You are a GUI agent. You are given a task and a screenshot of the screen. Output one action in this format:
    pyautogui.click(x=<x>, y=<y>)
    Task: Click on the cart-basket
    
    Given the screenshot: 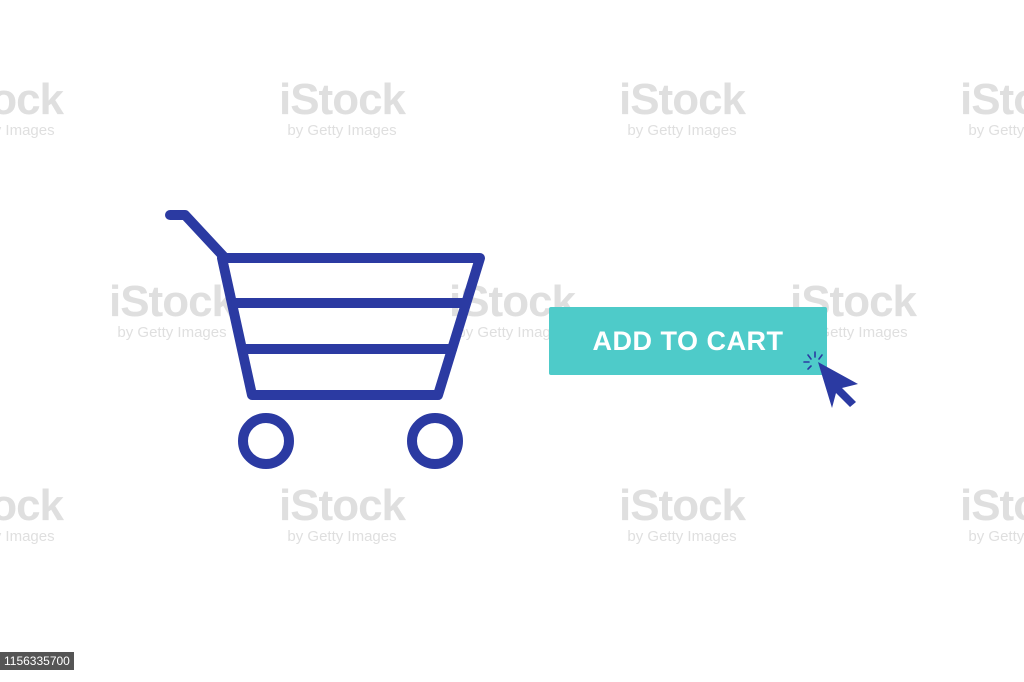 What is the action you would take?
    pyautogui.click(x=351, y=326)
    